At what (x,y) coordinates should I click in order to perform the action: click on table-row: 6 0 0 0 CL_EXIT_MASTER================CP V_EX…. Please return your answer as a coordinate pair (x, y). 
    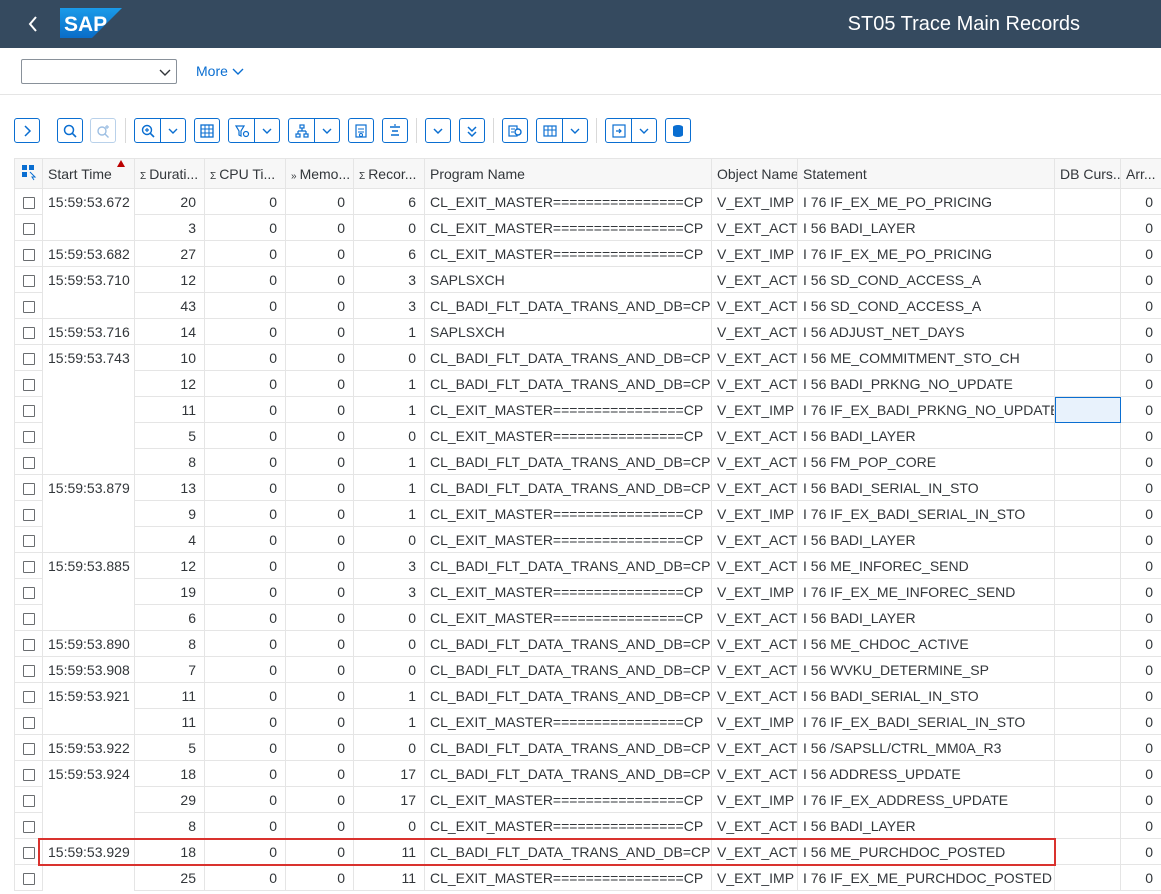
    Looking at the image, I should click on (587, 617).